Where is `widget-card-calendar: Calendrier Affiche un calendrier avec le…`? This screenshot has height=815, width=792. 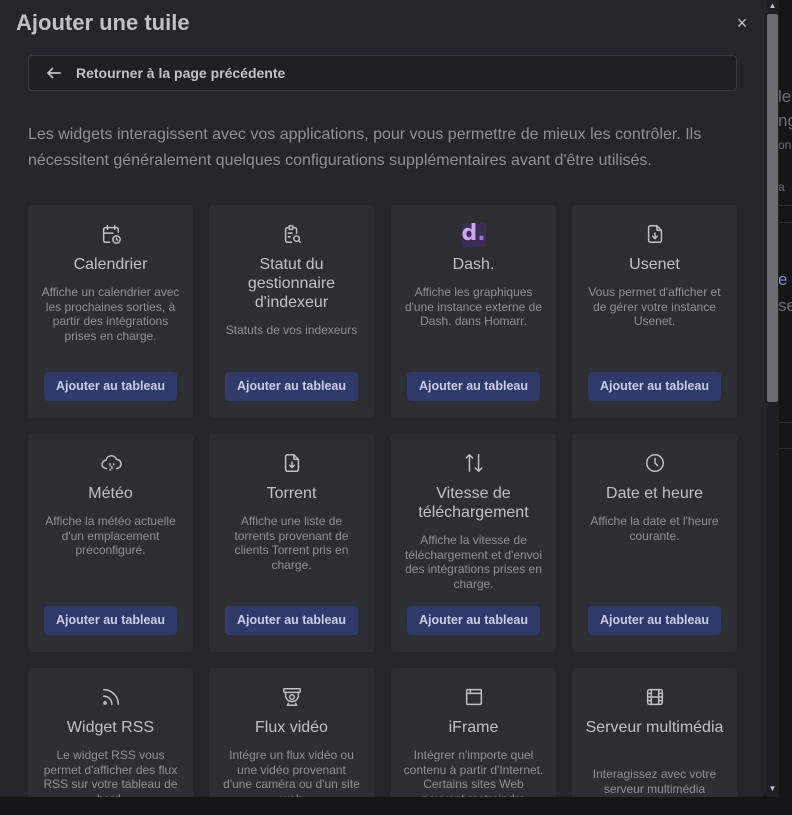 widget-card-calendar: Calendrier Affiche un calendrier avec le… is located at coordinates (110, 311).